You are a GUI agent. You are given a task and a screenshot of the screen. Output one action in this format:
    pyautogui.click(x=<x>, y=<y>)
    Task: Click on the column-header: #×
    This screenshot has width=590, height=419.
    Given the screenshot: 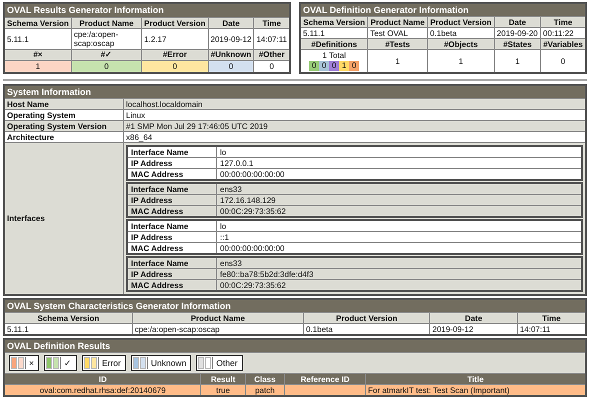 What is the action you would take?
    pyautogui.click(x=38, y=55)
    